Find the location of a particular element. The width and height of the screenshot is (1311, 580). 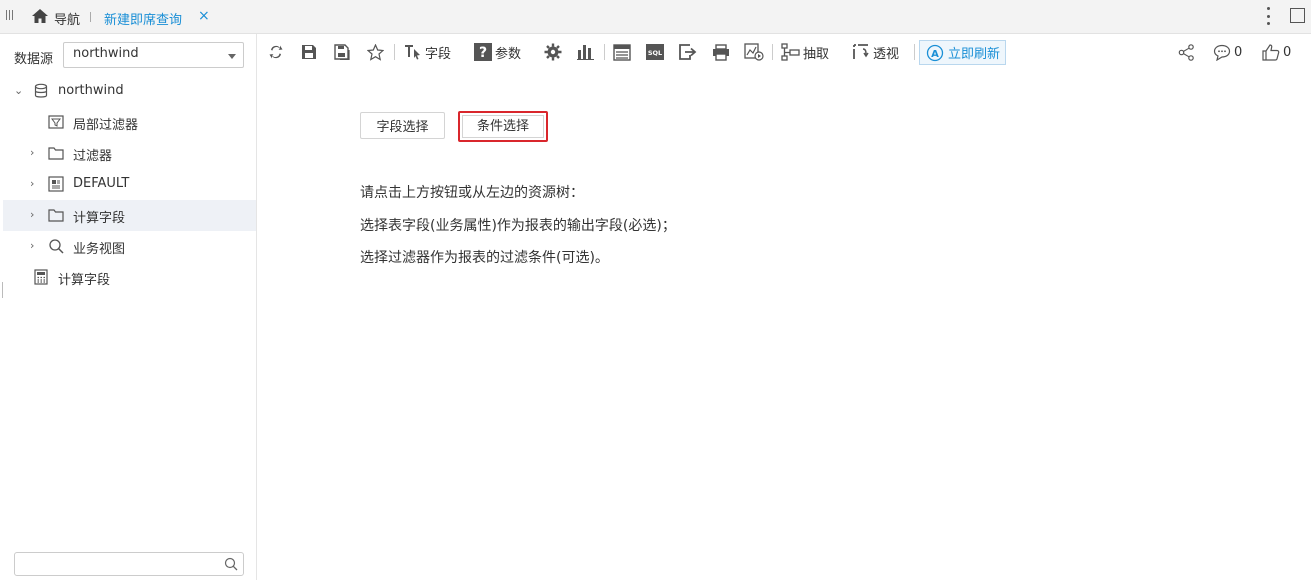

sync-icon is located at coordinates (276, 52).